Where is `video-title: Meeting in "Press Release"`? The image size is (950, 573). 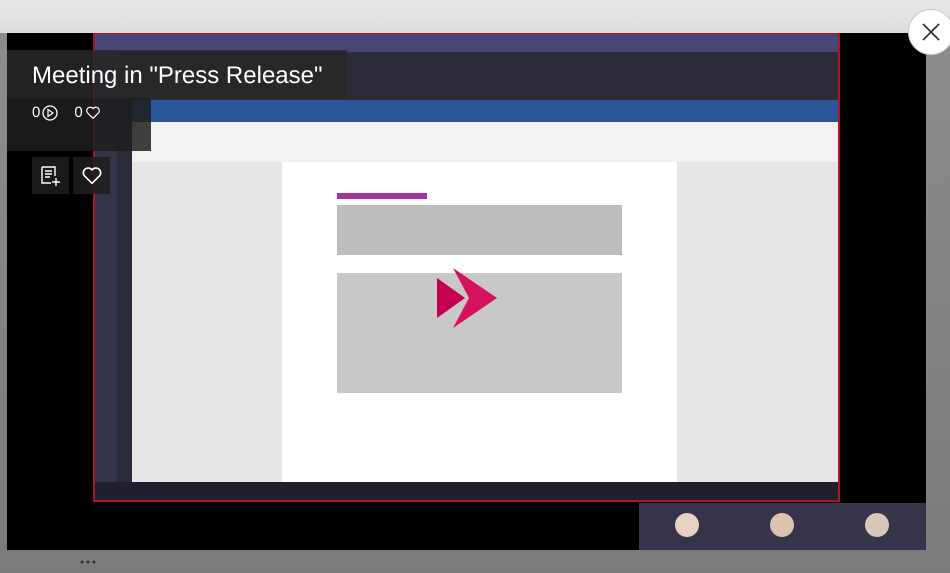 video-title: Meeting in "Press Release" is located at coordinates (177, 75).